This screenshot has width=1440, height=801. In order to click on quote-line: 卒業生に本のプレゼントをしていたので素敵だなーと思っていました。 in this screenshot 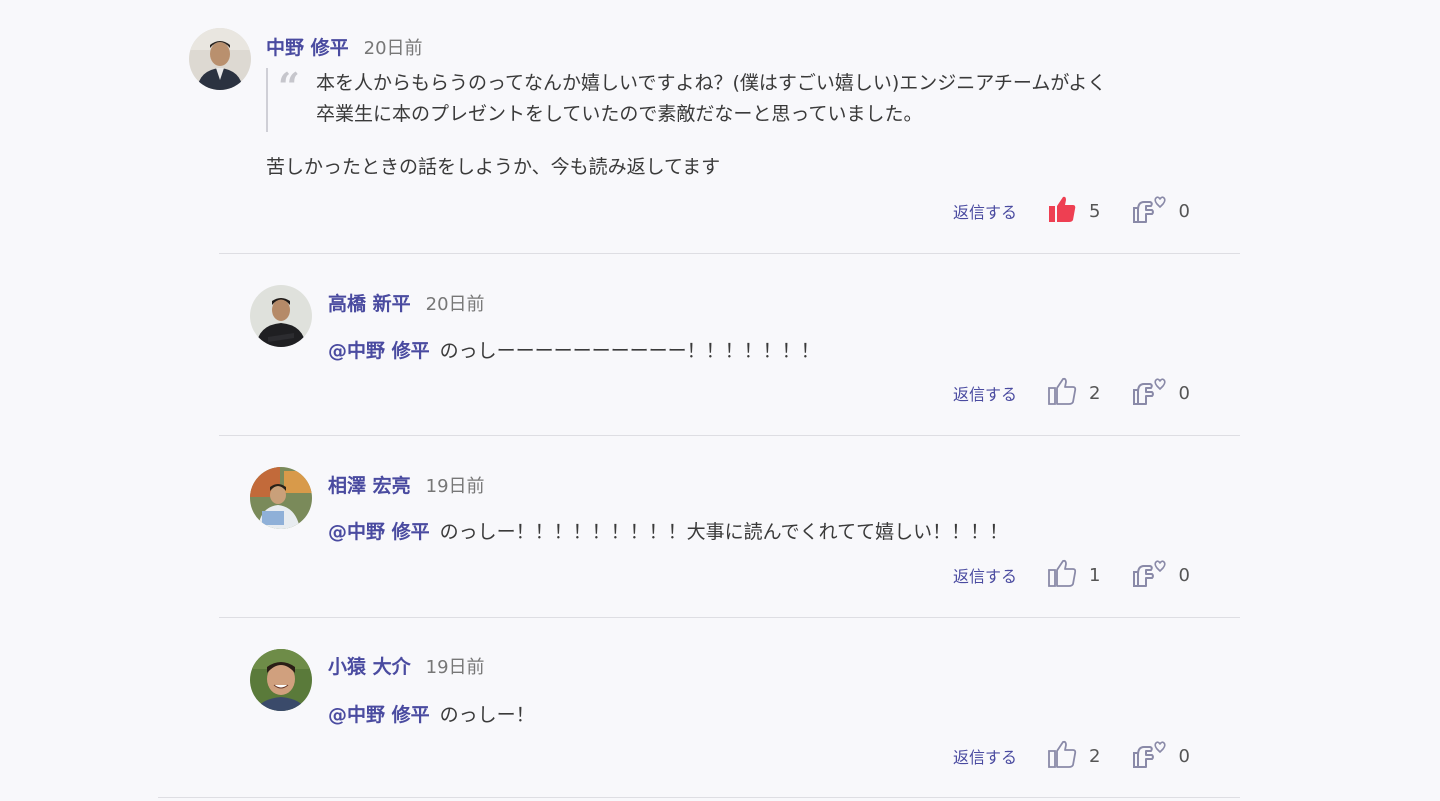, I will do `click(619, 114)`.